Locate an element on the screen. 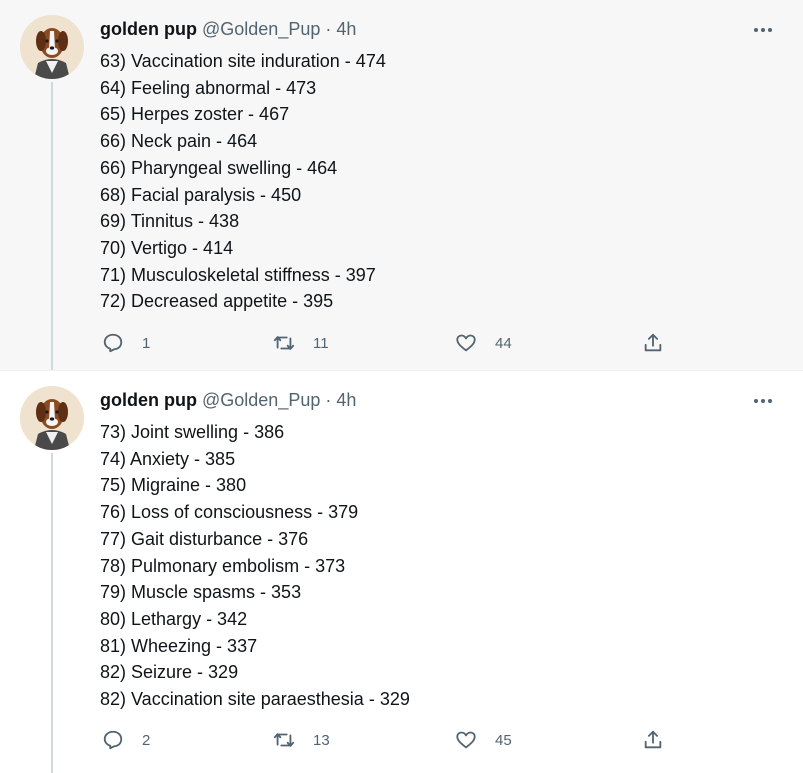  list-item: 66) Pharyngeal swelling - 464 is located at coordinates (219, 167).